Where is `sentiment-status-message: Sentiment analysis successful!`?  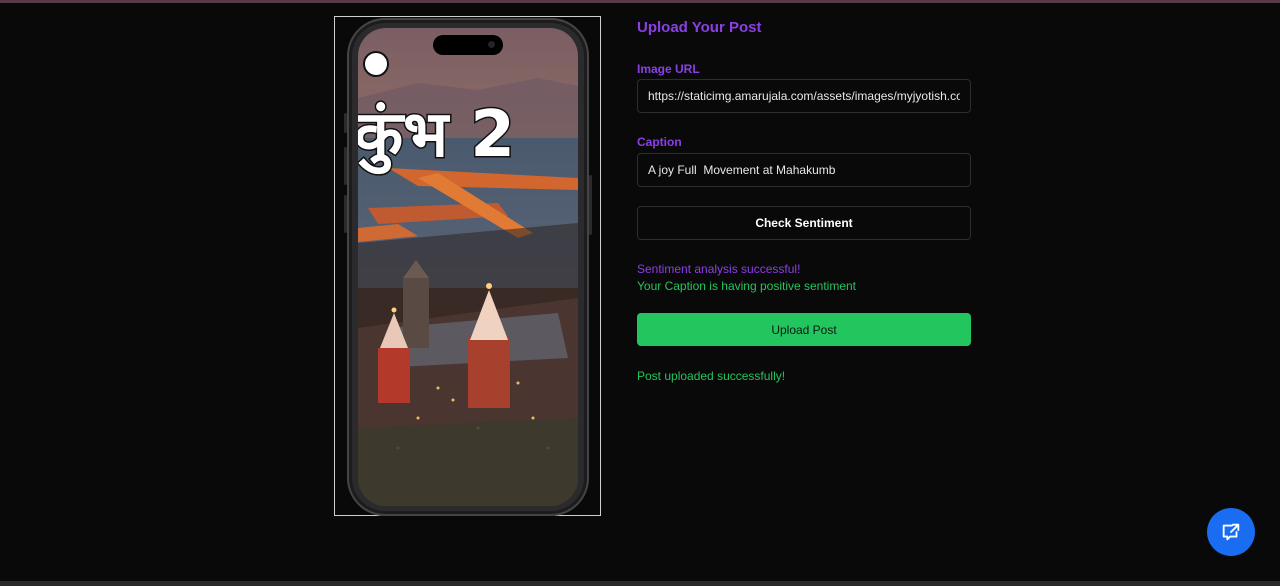
sentiment-status-message: Sentiment analysis successful! is located at coordinates (719, 269).